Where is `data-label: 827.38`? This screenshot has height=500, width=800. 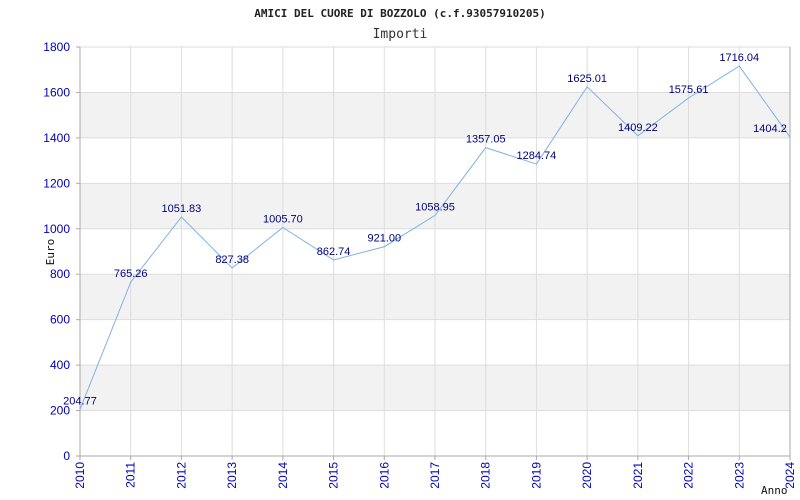 data-label: 827.38 is located at coordinates (232, 260).